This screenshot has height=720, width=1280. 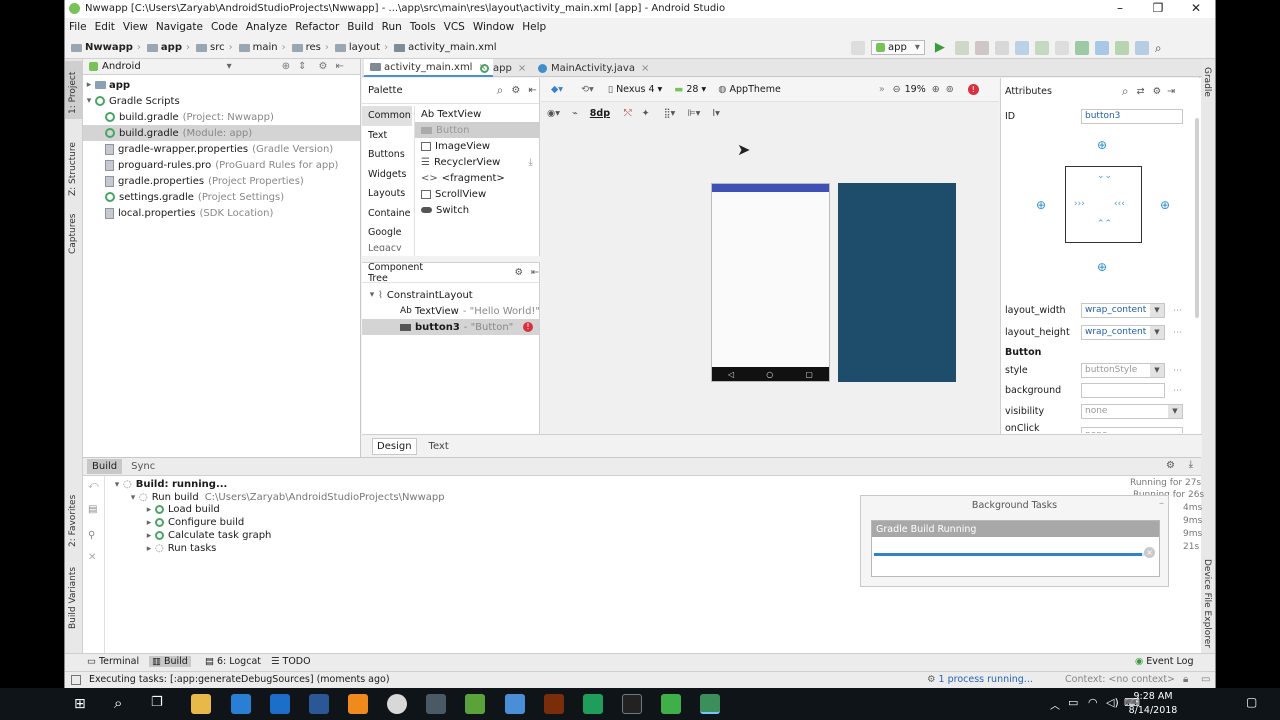 What do you see at coordinates (522, 68) in the screenshot?
I see `close-tab-icon: ×` at bounding box center [522, 68].